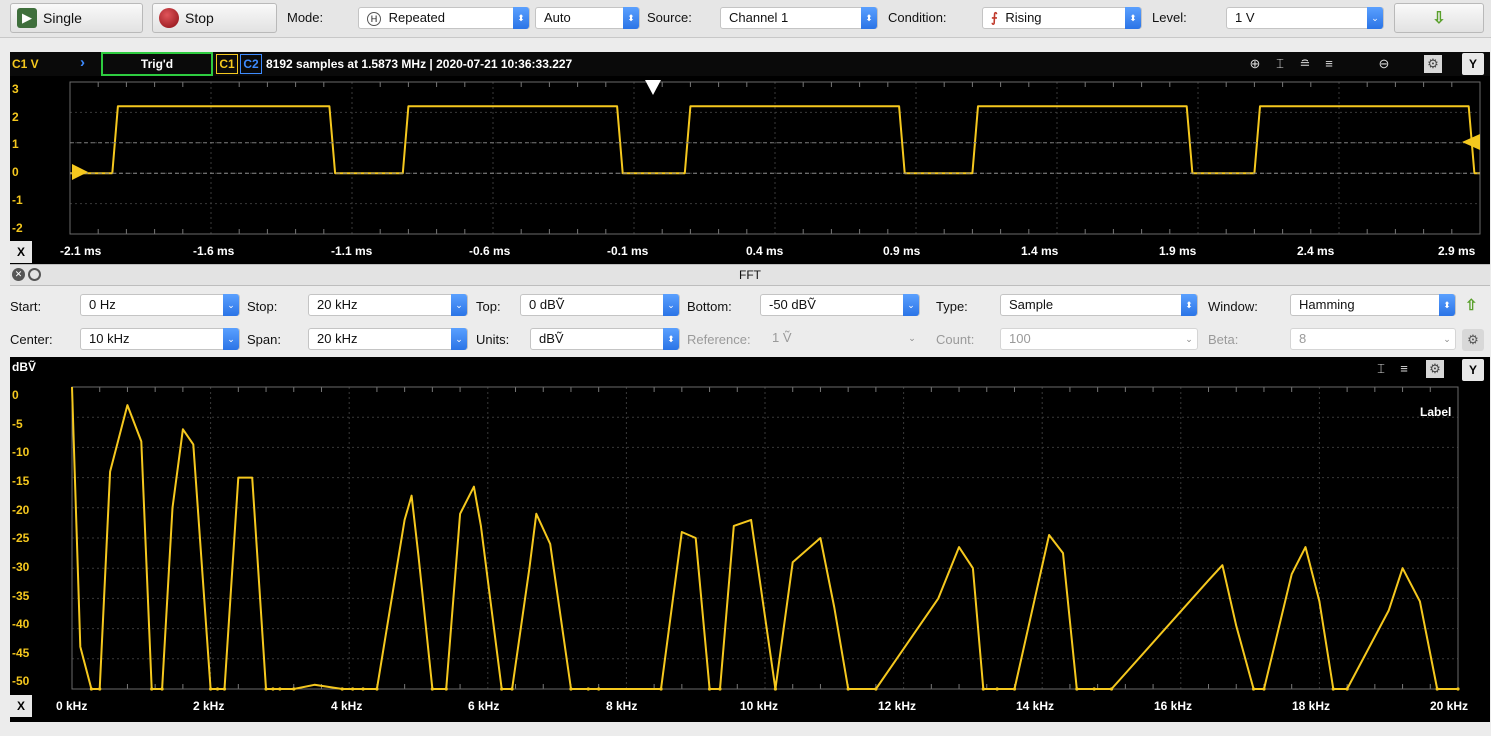  What do you see at coordinates (76, 18) in the screenshot?
I see `single-button: ▶ Single` at bounding box center [76, 18].